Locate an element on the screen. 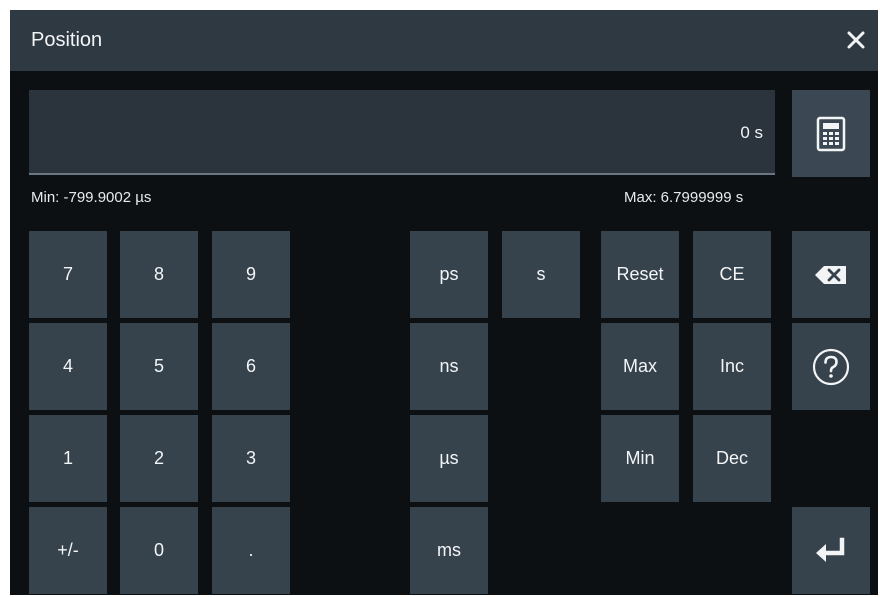  max-button: Max is located at coordinates (640, 366).